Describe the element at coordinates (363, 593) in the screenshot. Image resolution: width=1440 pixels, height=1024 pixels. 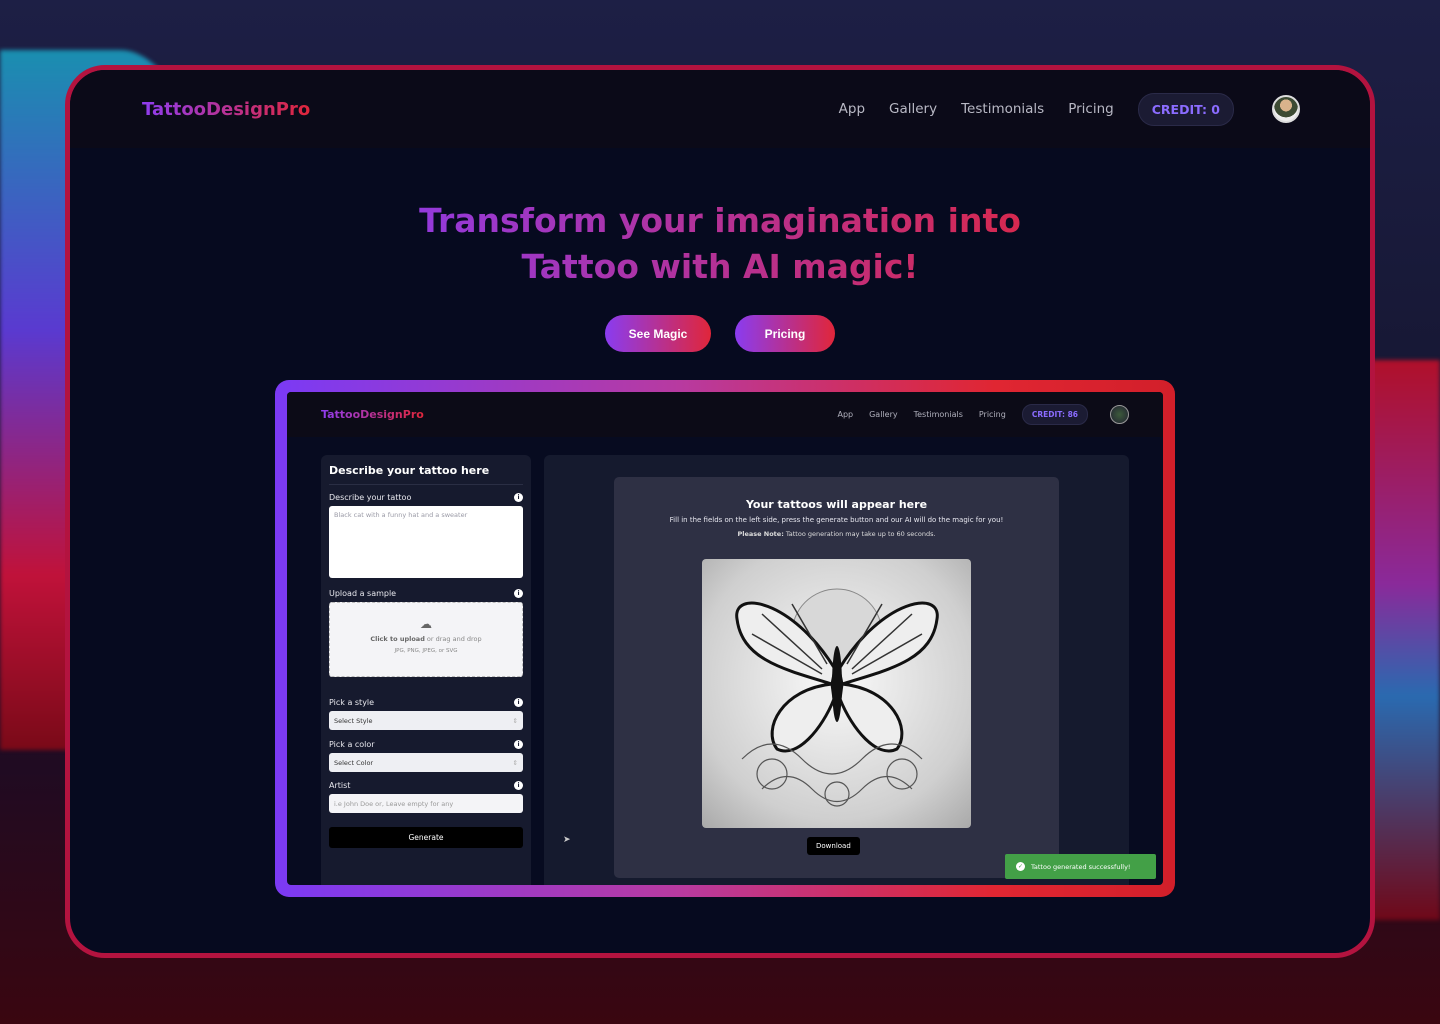
I see `upload-label: Upload a sample` at that location.